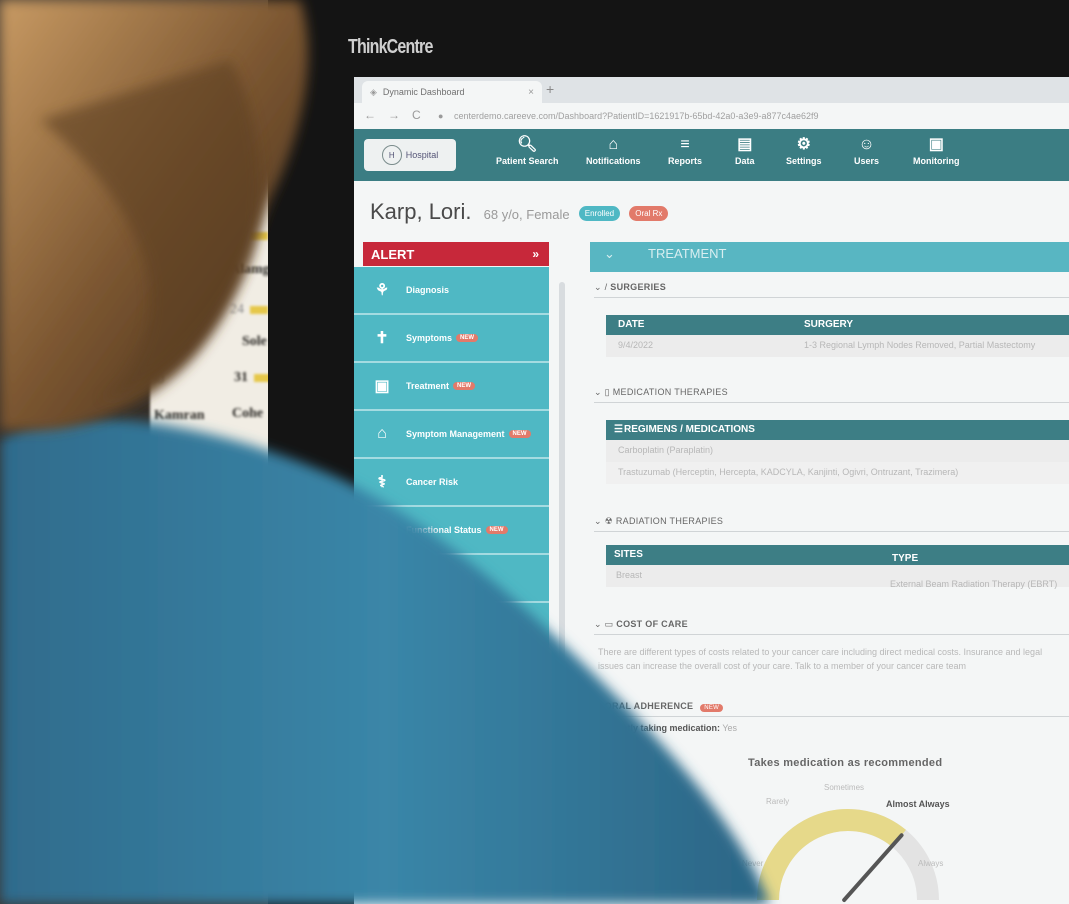 This screenshot has height=904, width=1069. I want to click on oral-adherence-section-header: ⌄ ORAL ADHERENCE NEW, so click(831, 709).